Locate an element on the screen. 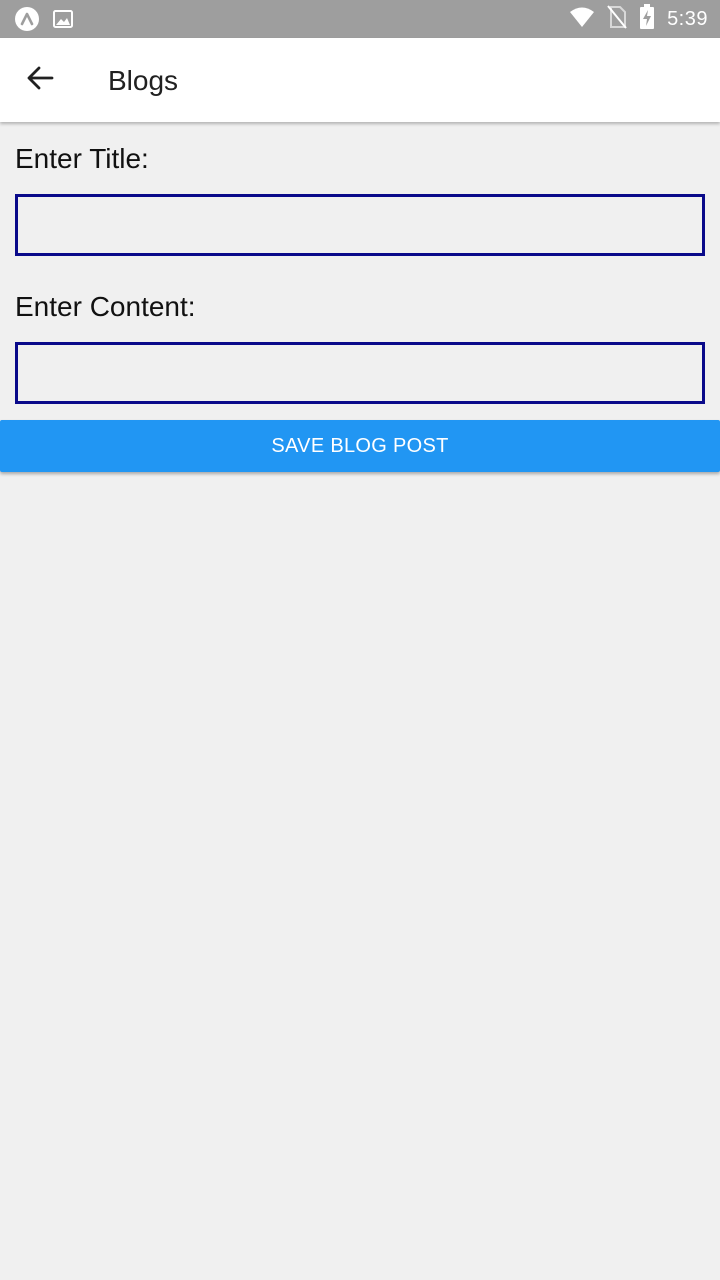 This screenshot has width=720, height=1280. status-time: 5:39 is located at coordinates (687, 18).